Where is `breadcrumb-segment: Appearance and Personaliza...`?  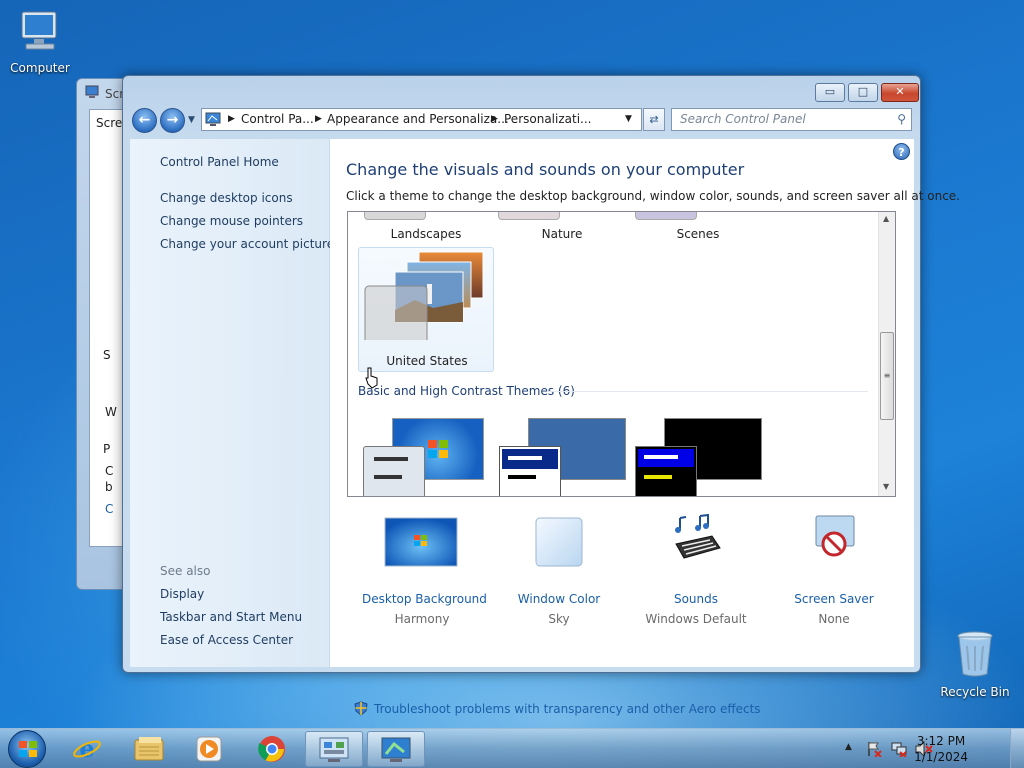 breadcrumb-segment: Appearance and Personaliza... is located at coordinates (418, 119).